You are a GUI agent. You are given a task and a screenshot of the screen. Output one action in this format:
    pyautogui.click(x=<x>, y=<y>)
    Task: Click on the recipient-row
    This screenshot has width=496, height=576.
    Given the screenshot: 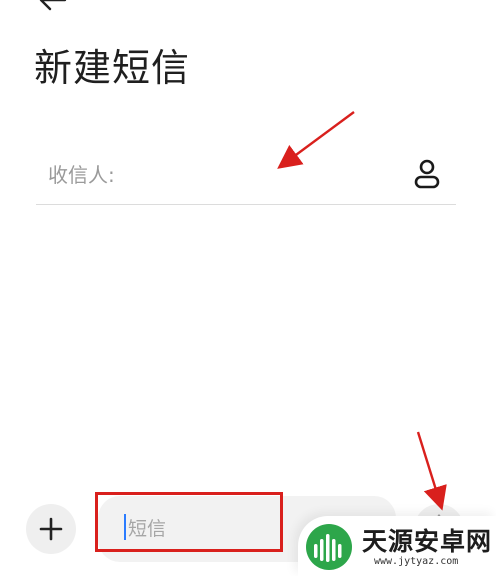 What is the action you would take?
    pyautogui.click(x=246, y=177)
    